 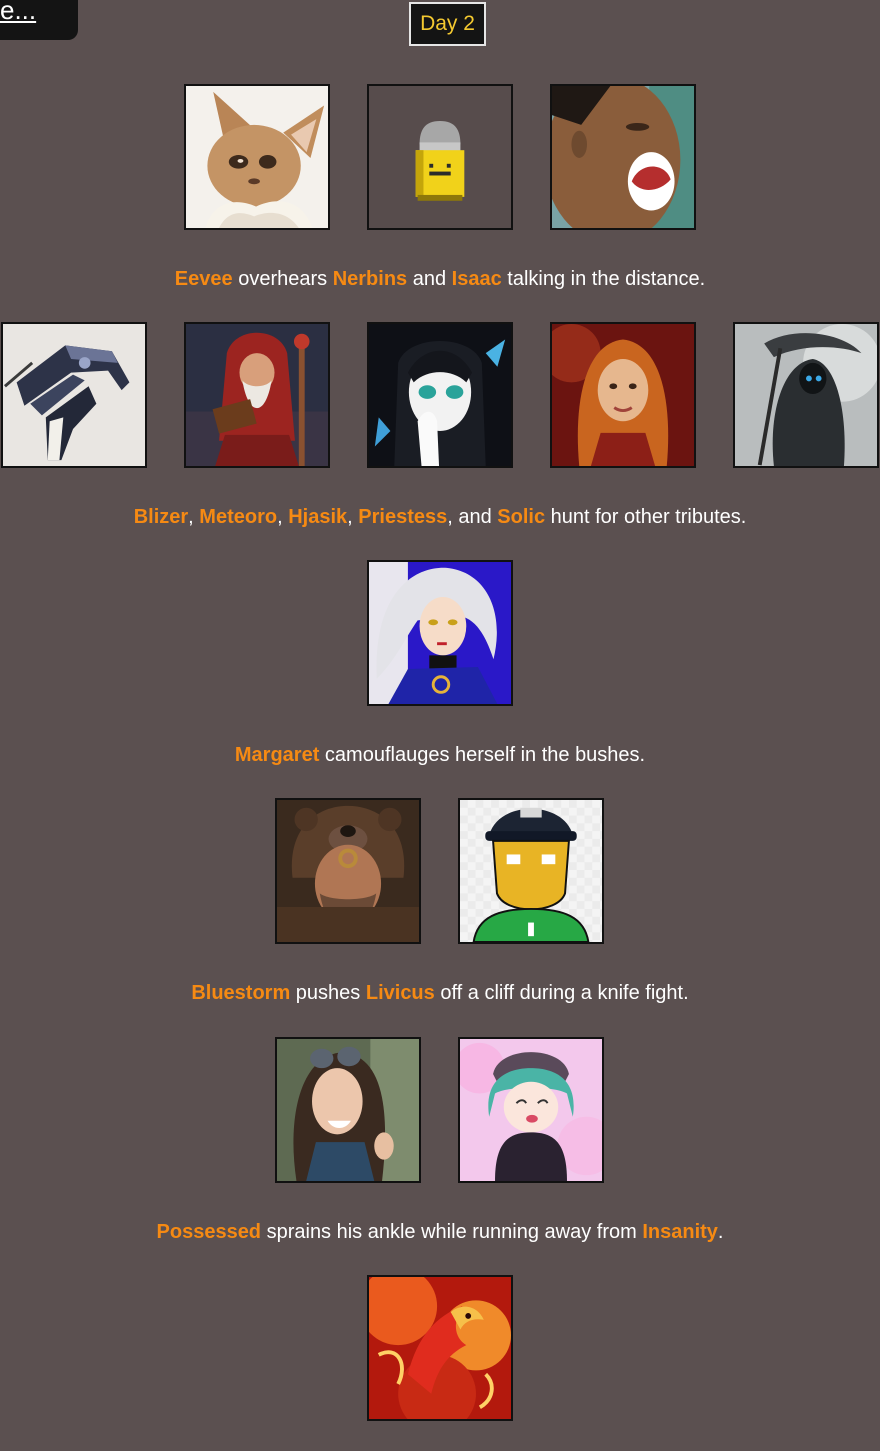 I want to click on tribute-name: Eevee, so click(x=203, y=279).